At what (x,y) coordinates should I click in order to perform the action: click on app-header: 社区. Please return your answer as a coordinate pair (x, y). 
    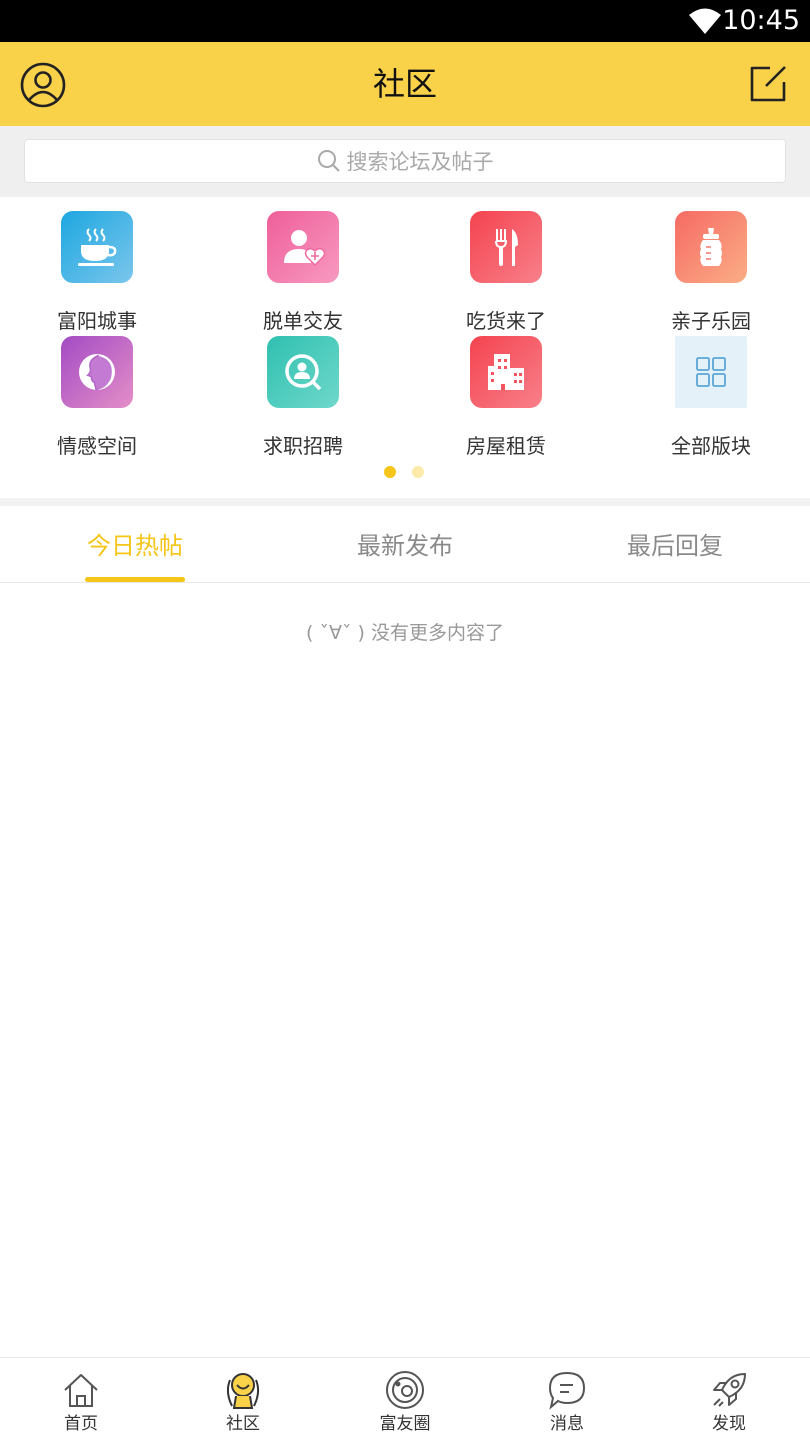
    Looking at the image, I should click on (405, 84).